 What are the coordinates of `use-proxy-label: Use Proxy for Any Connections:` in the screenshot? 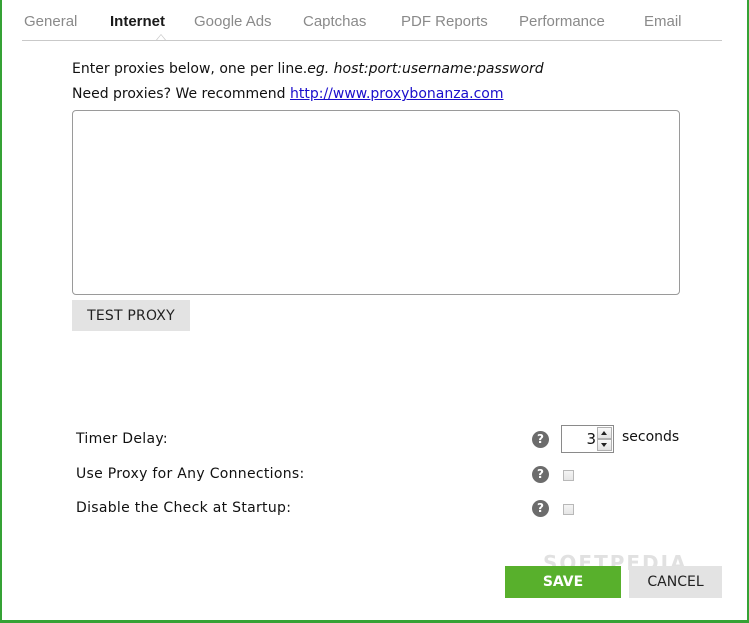 It's located at (190, 474).